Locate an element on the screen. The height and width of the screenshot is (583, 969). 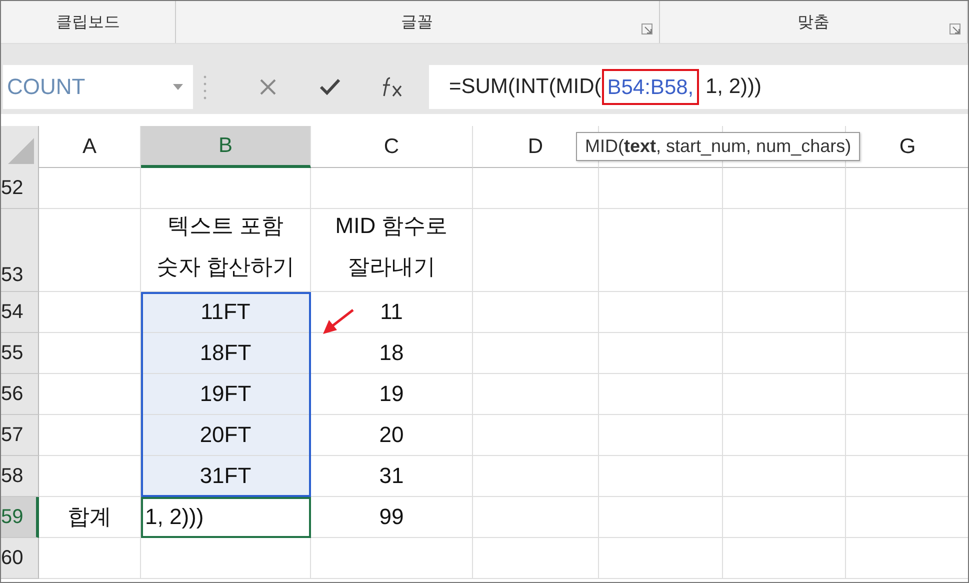
table-cell: 1, 2))) is located at coordinates (226, 517).